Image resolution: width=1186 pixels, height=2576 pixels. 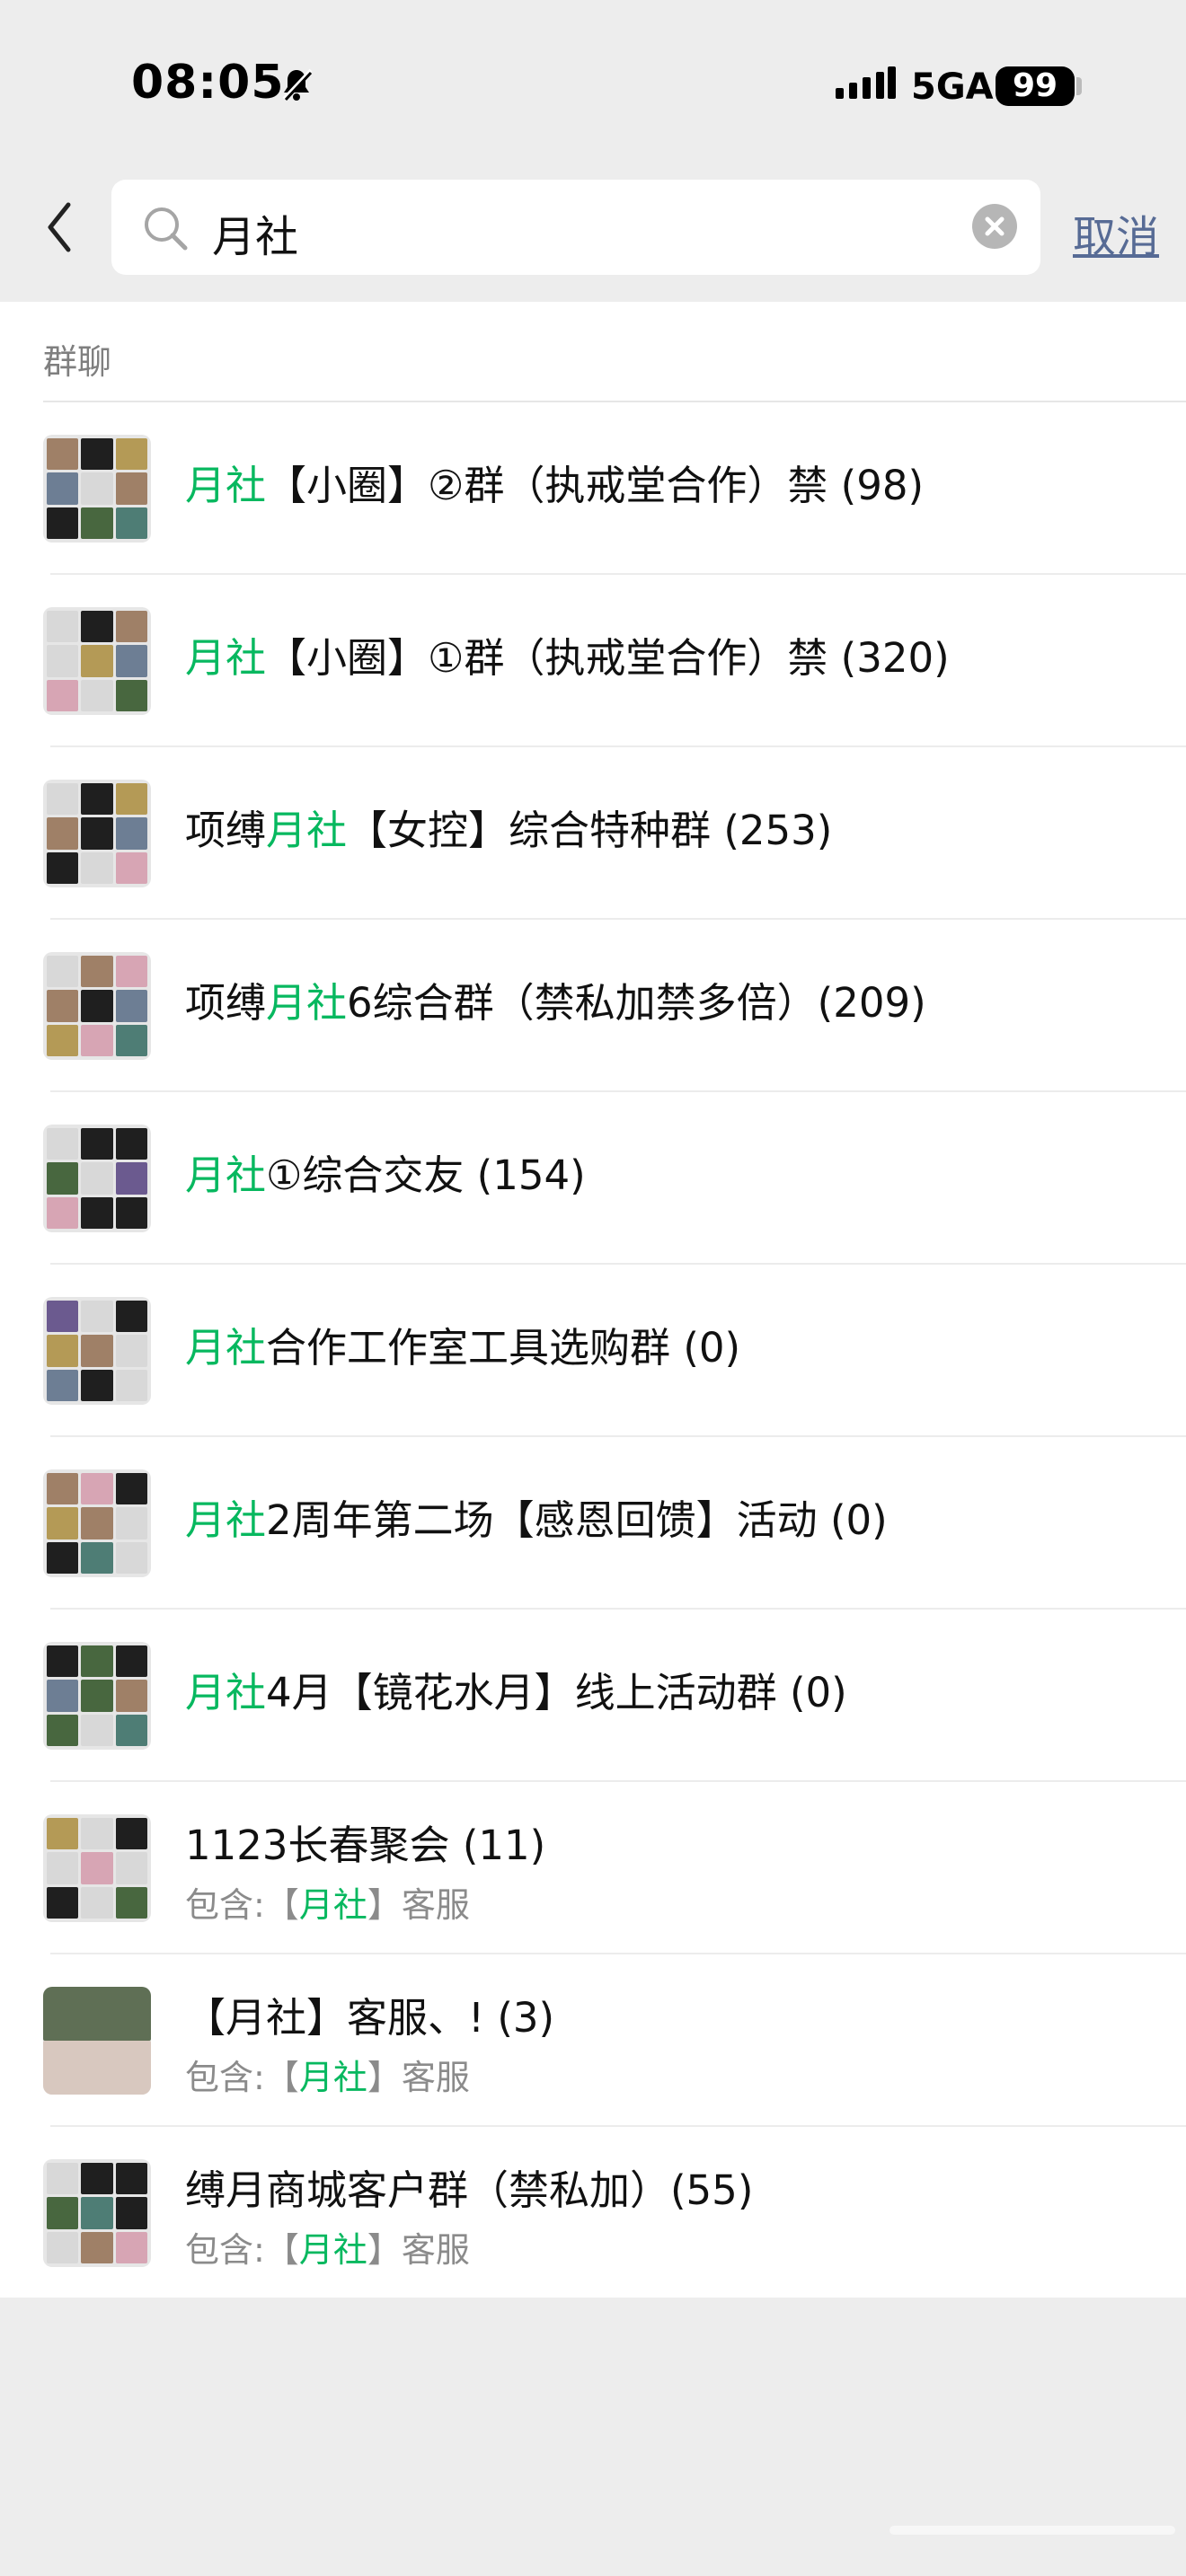 What do you see at coordinates (509, 830) in the screenshot?
I see `group-name: 项缚月社【女控】综合特种群 (253)` at bounding box center [509, 830].